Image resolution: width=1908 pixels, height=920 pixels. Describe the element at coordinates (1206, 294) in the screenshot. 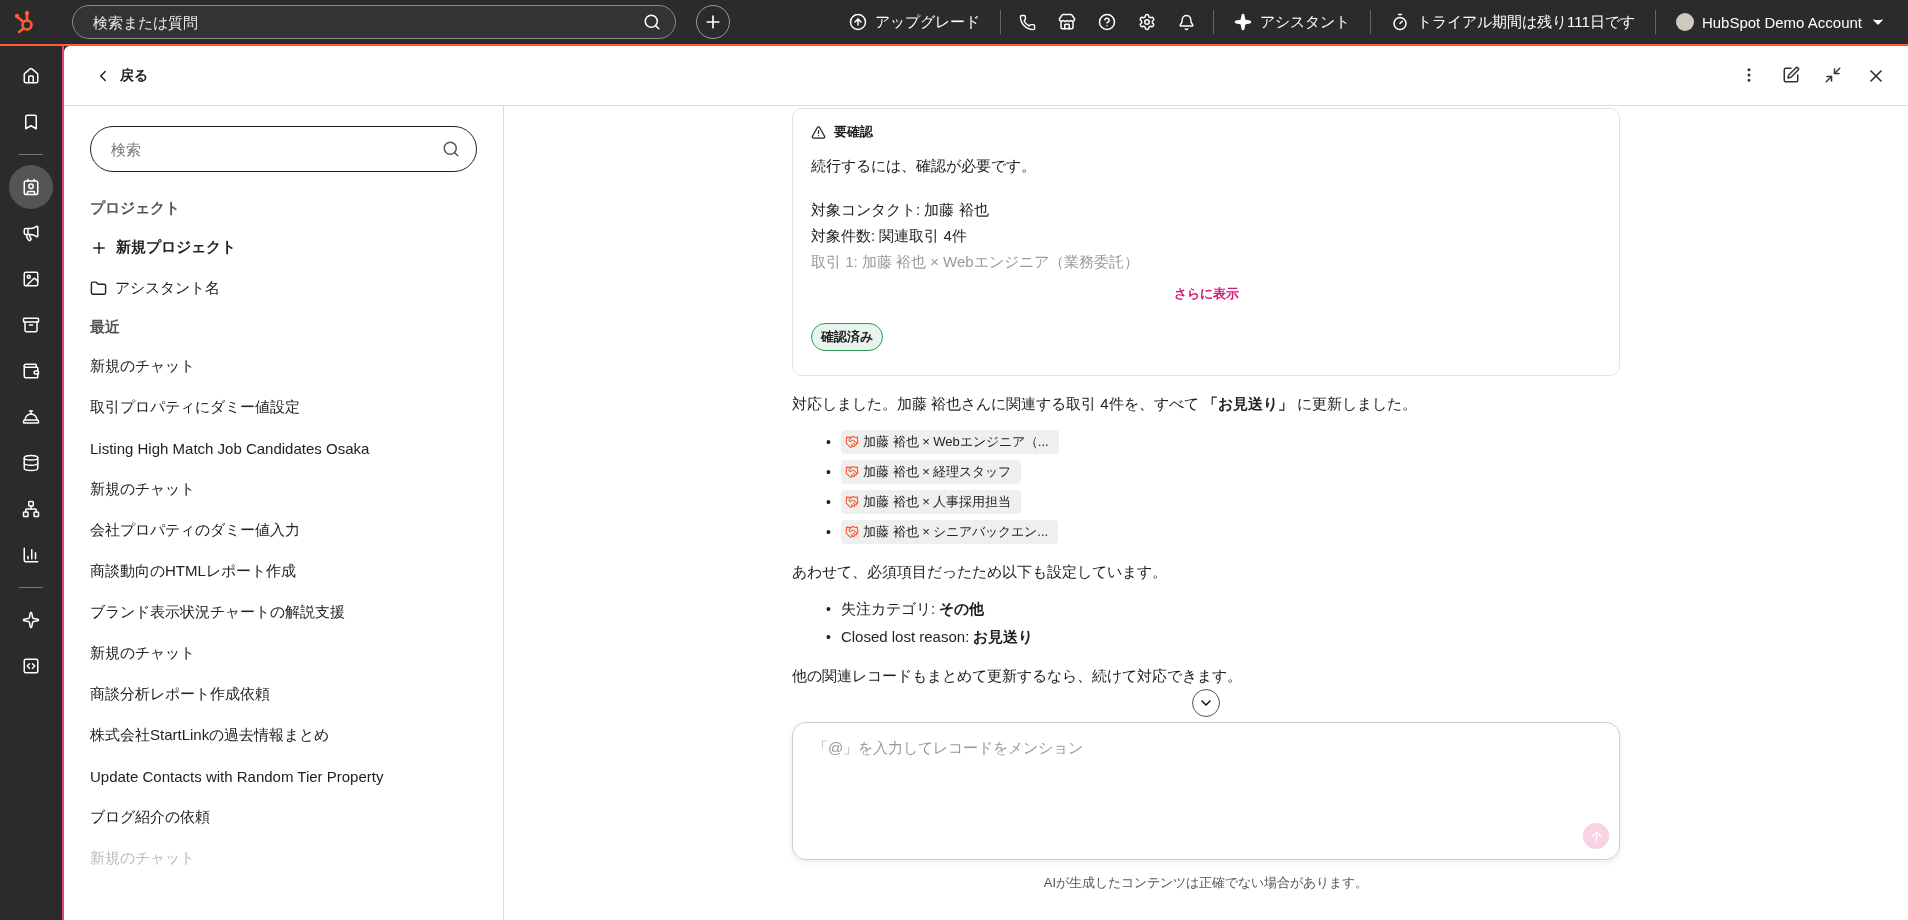

I see `show-more-link: さらに表示` at that location.